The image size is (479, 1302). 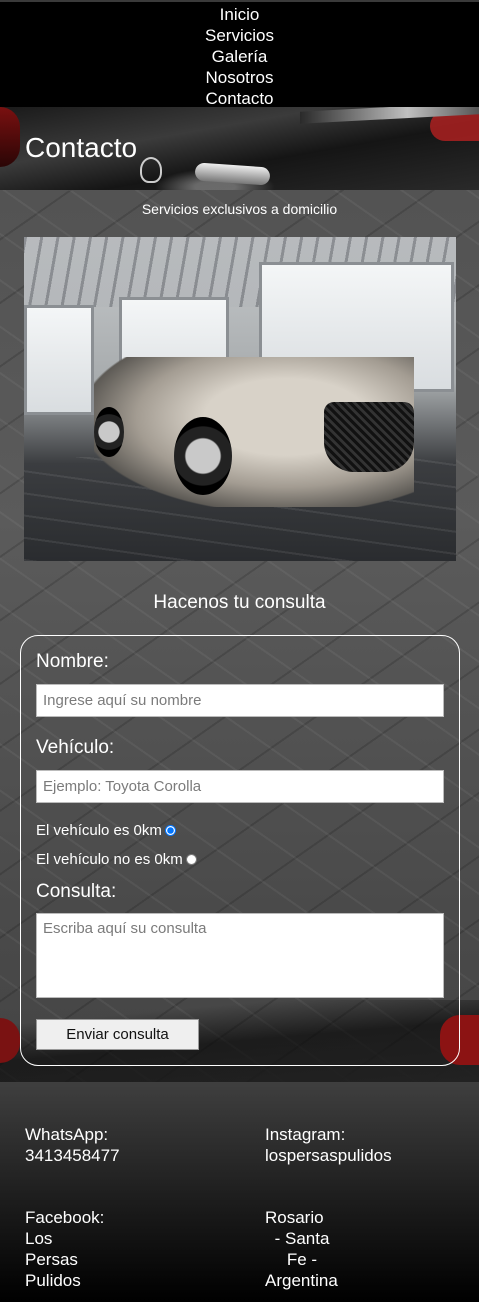 I want to click on query-textarea, so click(x=240, y=955).